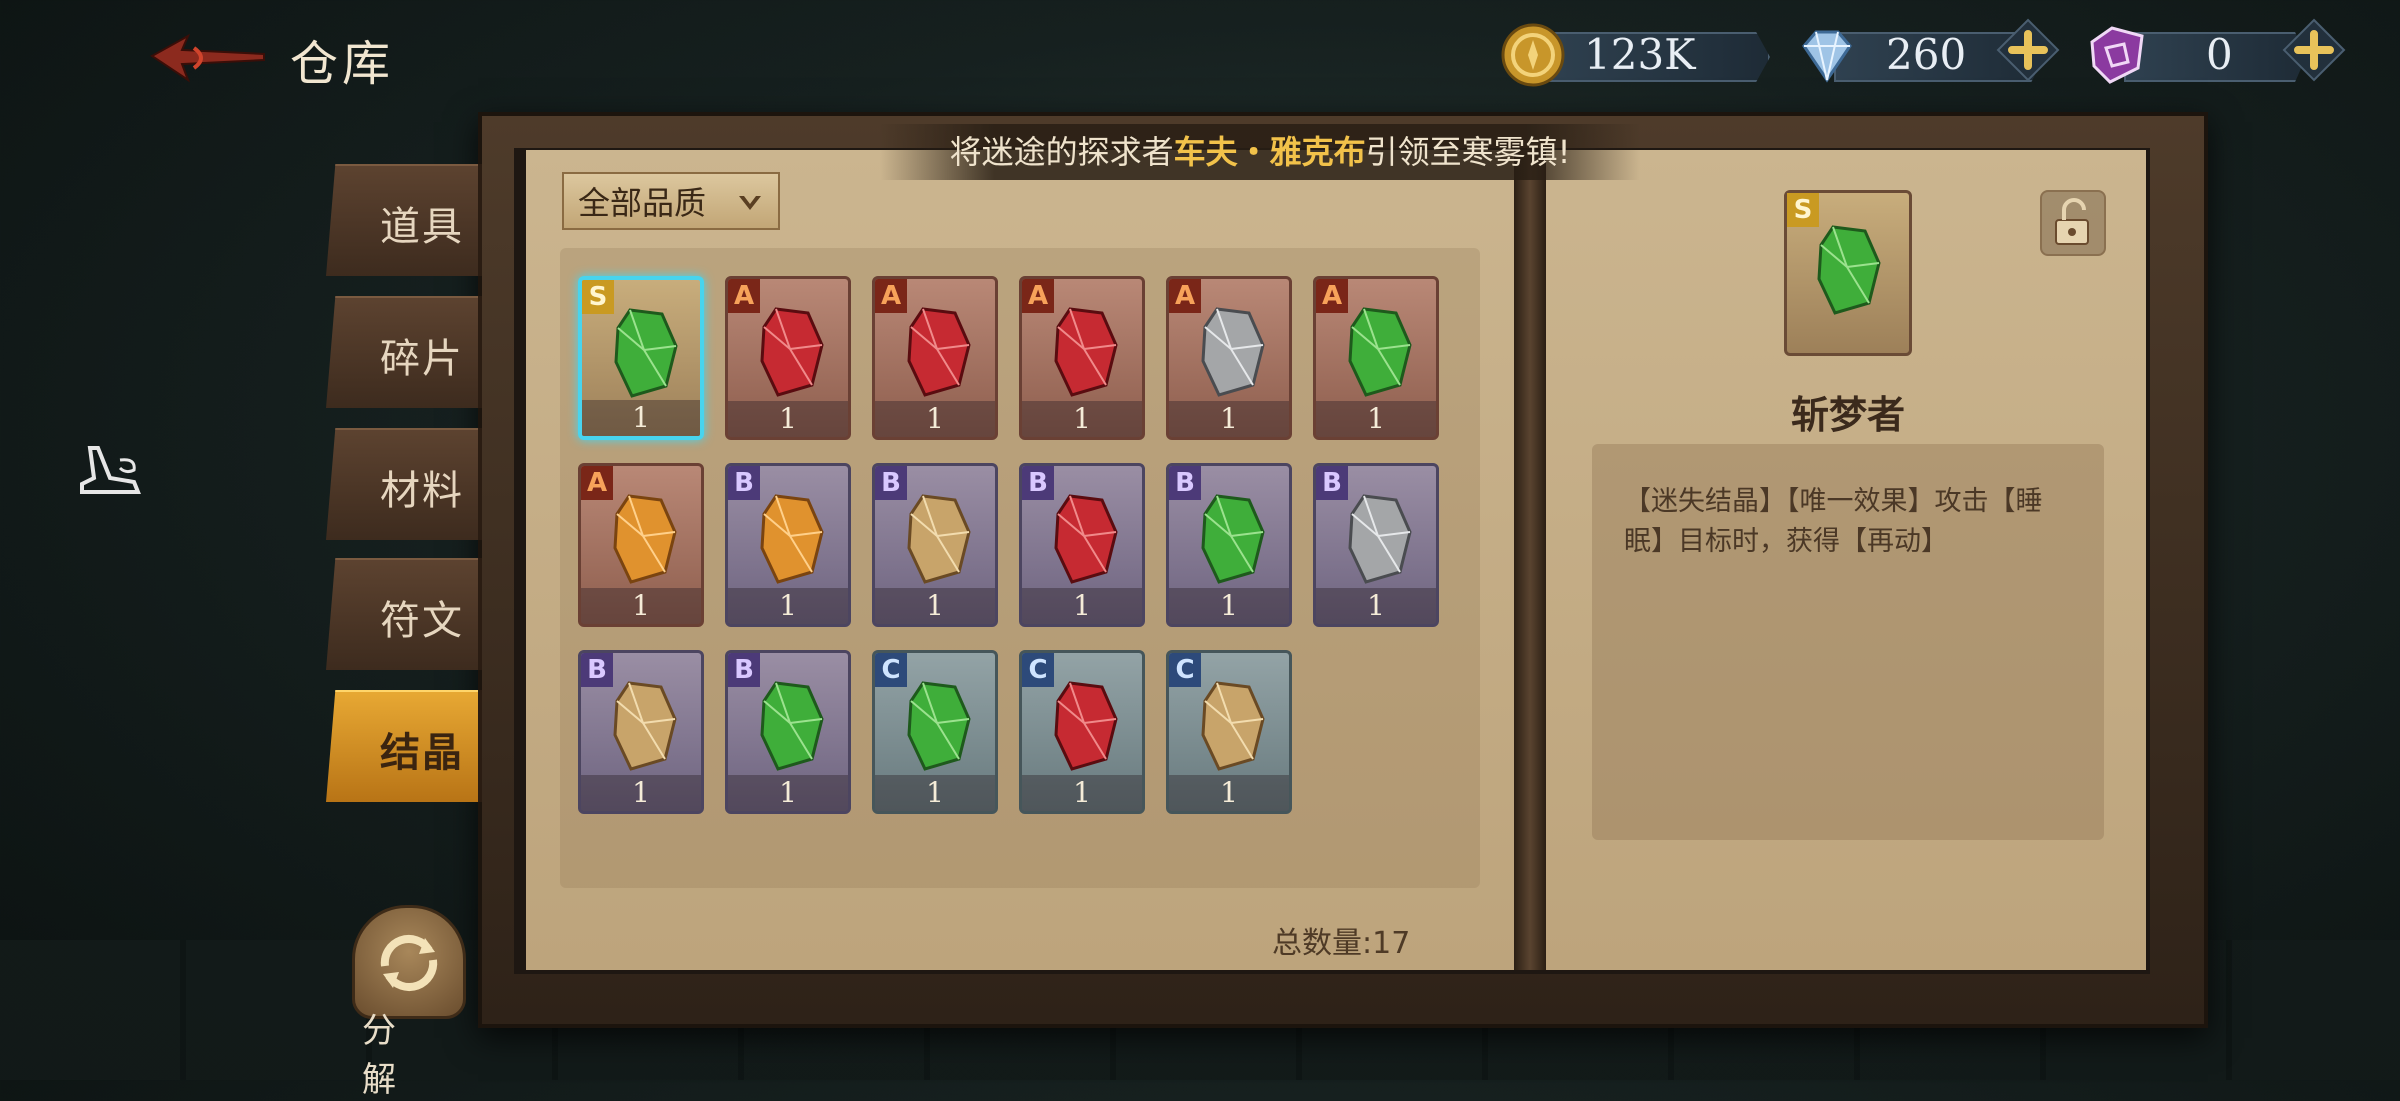  I want to click on lock-toggle-button, so click(2073, 223).